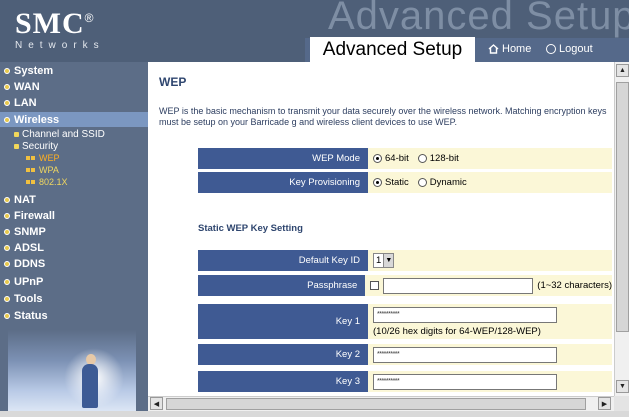 Image resolution: width=629 pixels, height=417 pixels. What do you see at coordinates (622, 207) in the screenshot?
I see `vertical-scroll-thumb` at bounding box center [622, 207].